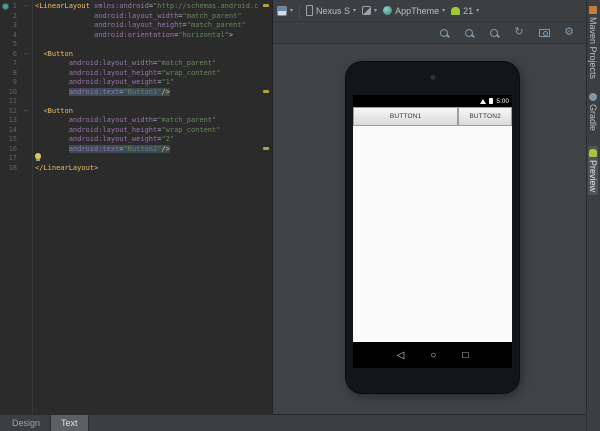 Image resolution: width=600 pixels, height=431 pixels. I want to click on preview-button-1: BUTTON1, so click(406, 116).